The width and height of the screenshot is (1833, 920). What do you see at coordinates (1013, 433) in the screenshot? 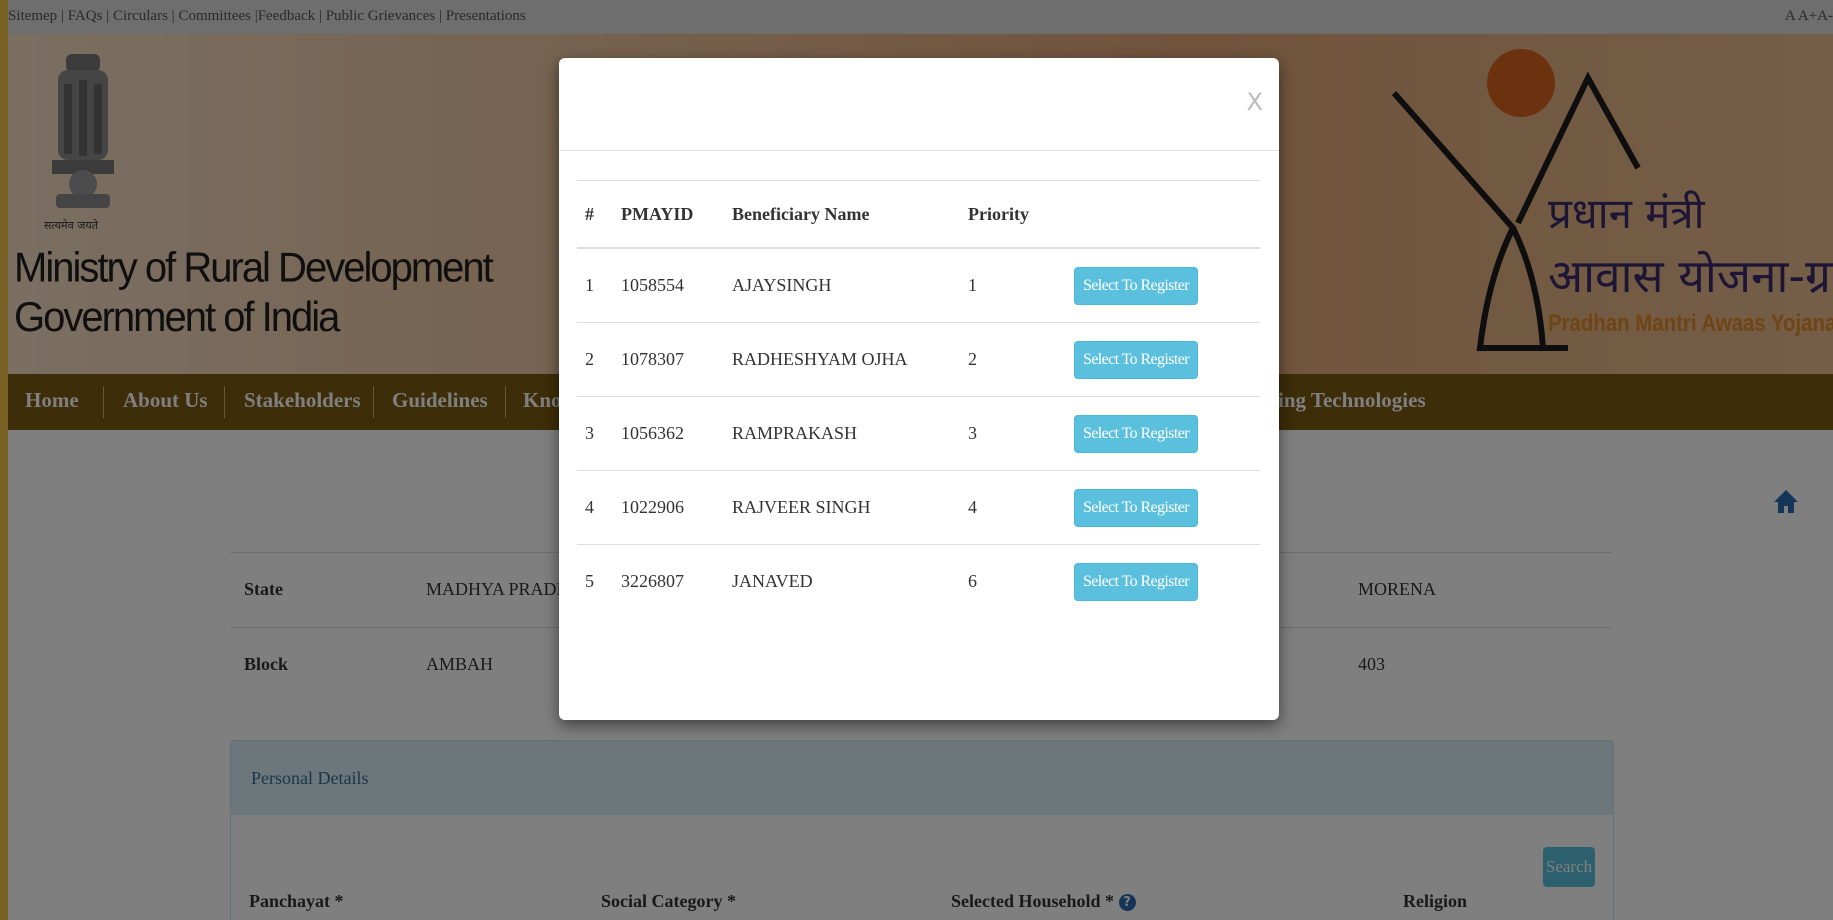
I see `row-priority: 3` at bounding box center [1013, 433].